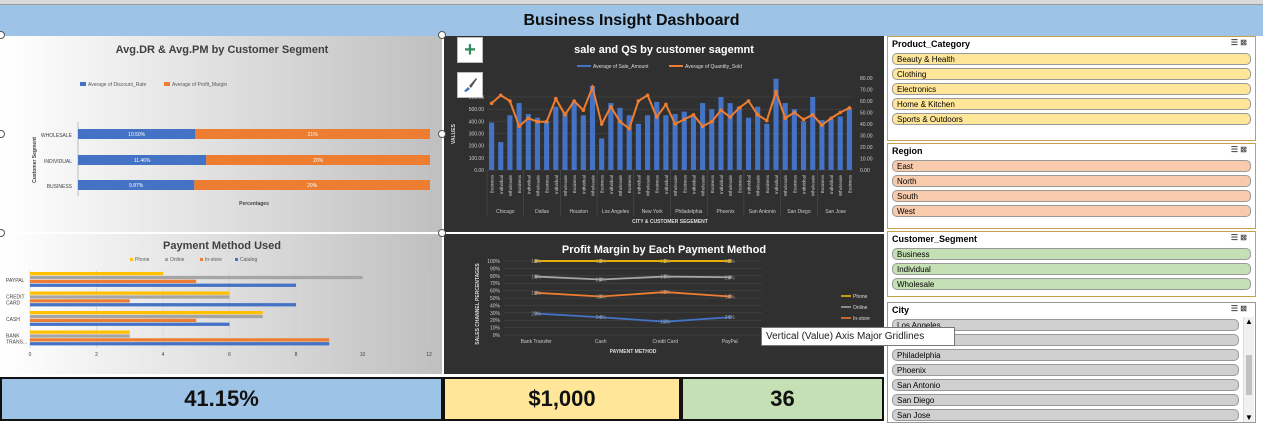 This screenshot has width=1263, height=426. What do you see at coordinates (1065, 400) in the screenshot?
I see `slicer-item: San Diego` at bounding box center [1065, 400].